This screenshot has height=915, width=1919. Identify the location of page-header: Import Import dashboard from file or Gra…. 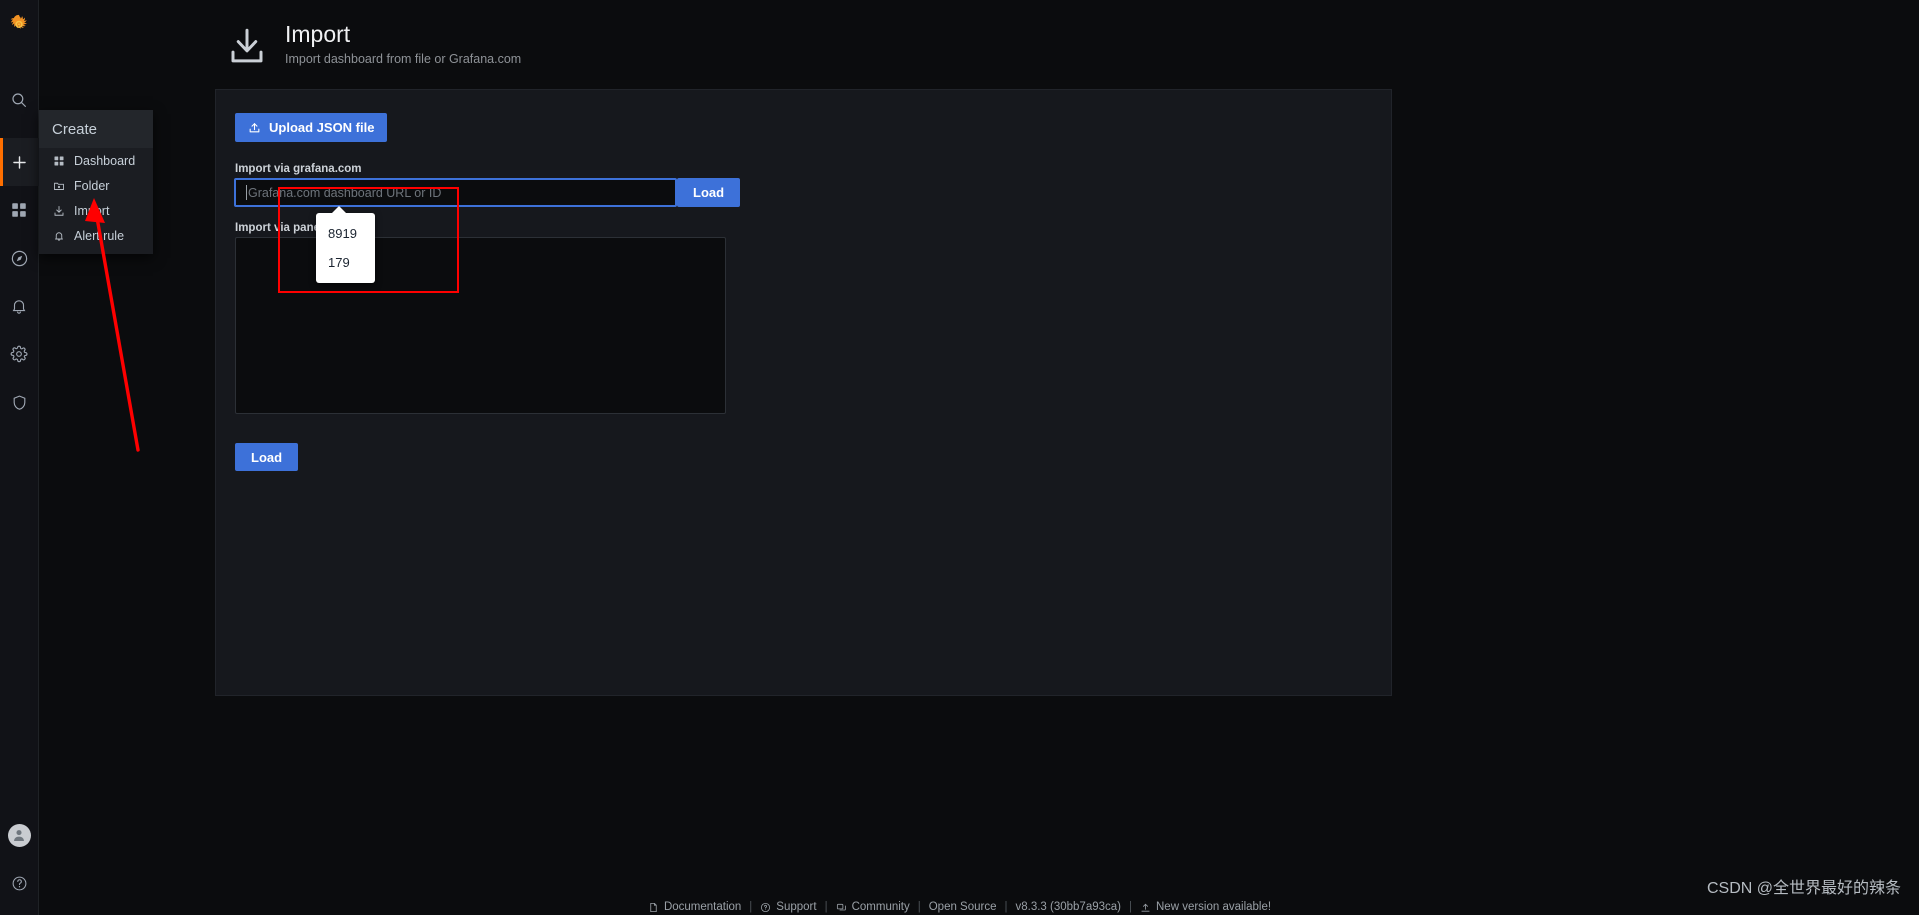
(373, 43).